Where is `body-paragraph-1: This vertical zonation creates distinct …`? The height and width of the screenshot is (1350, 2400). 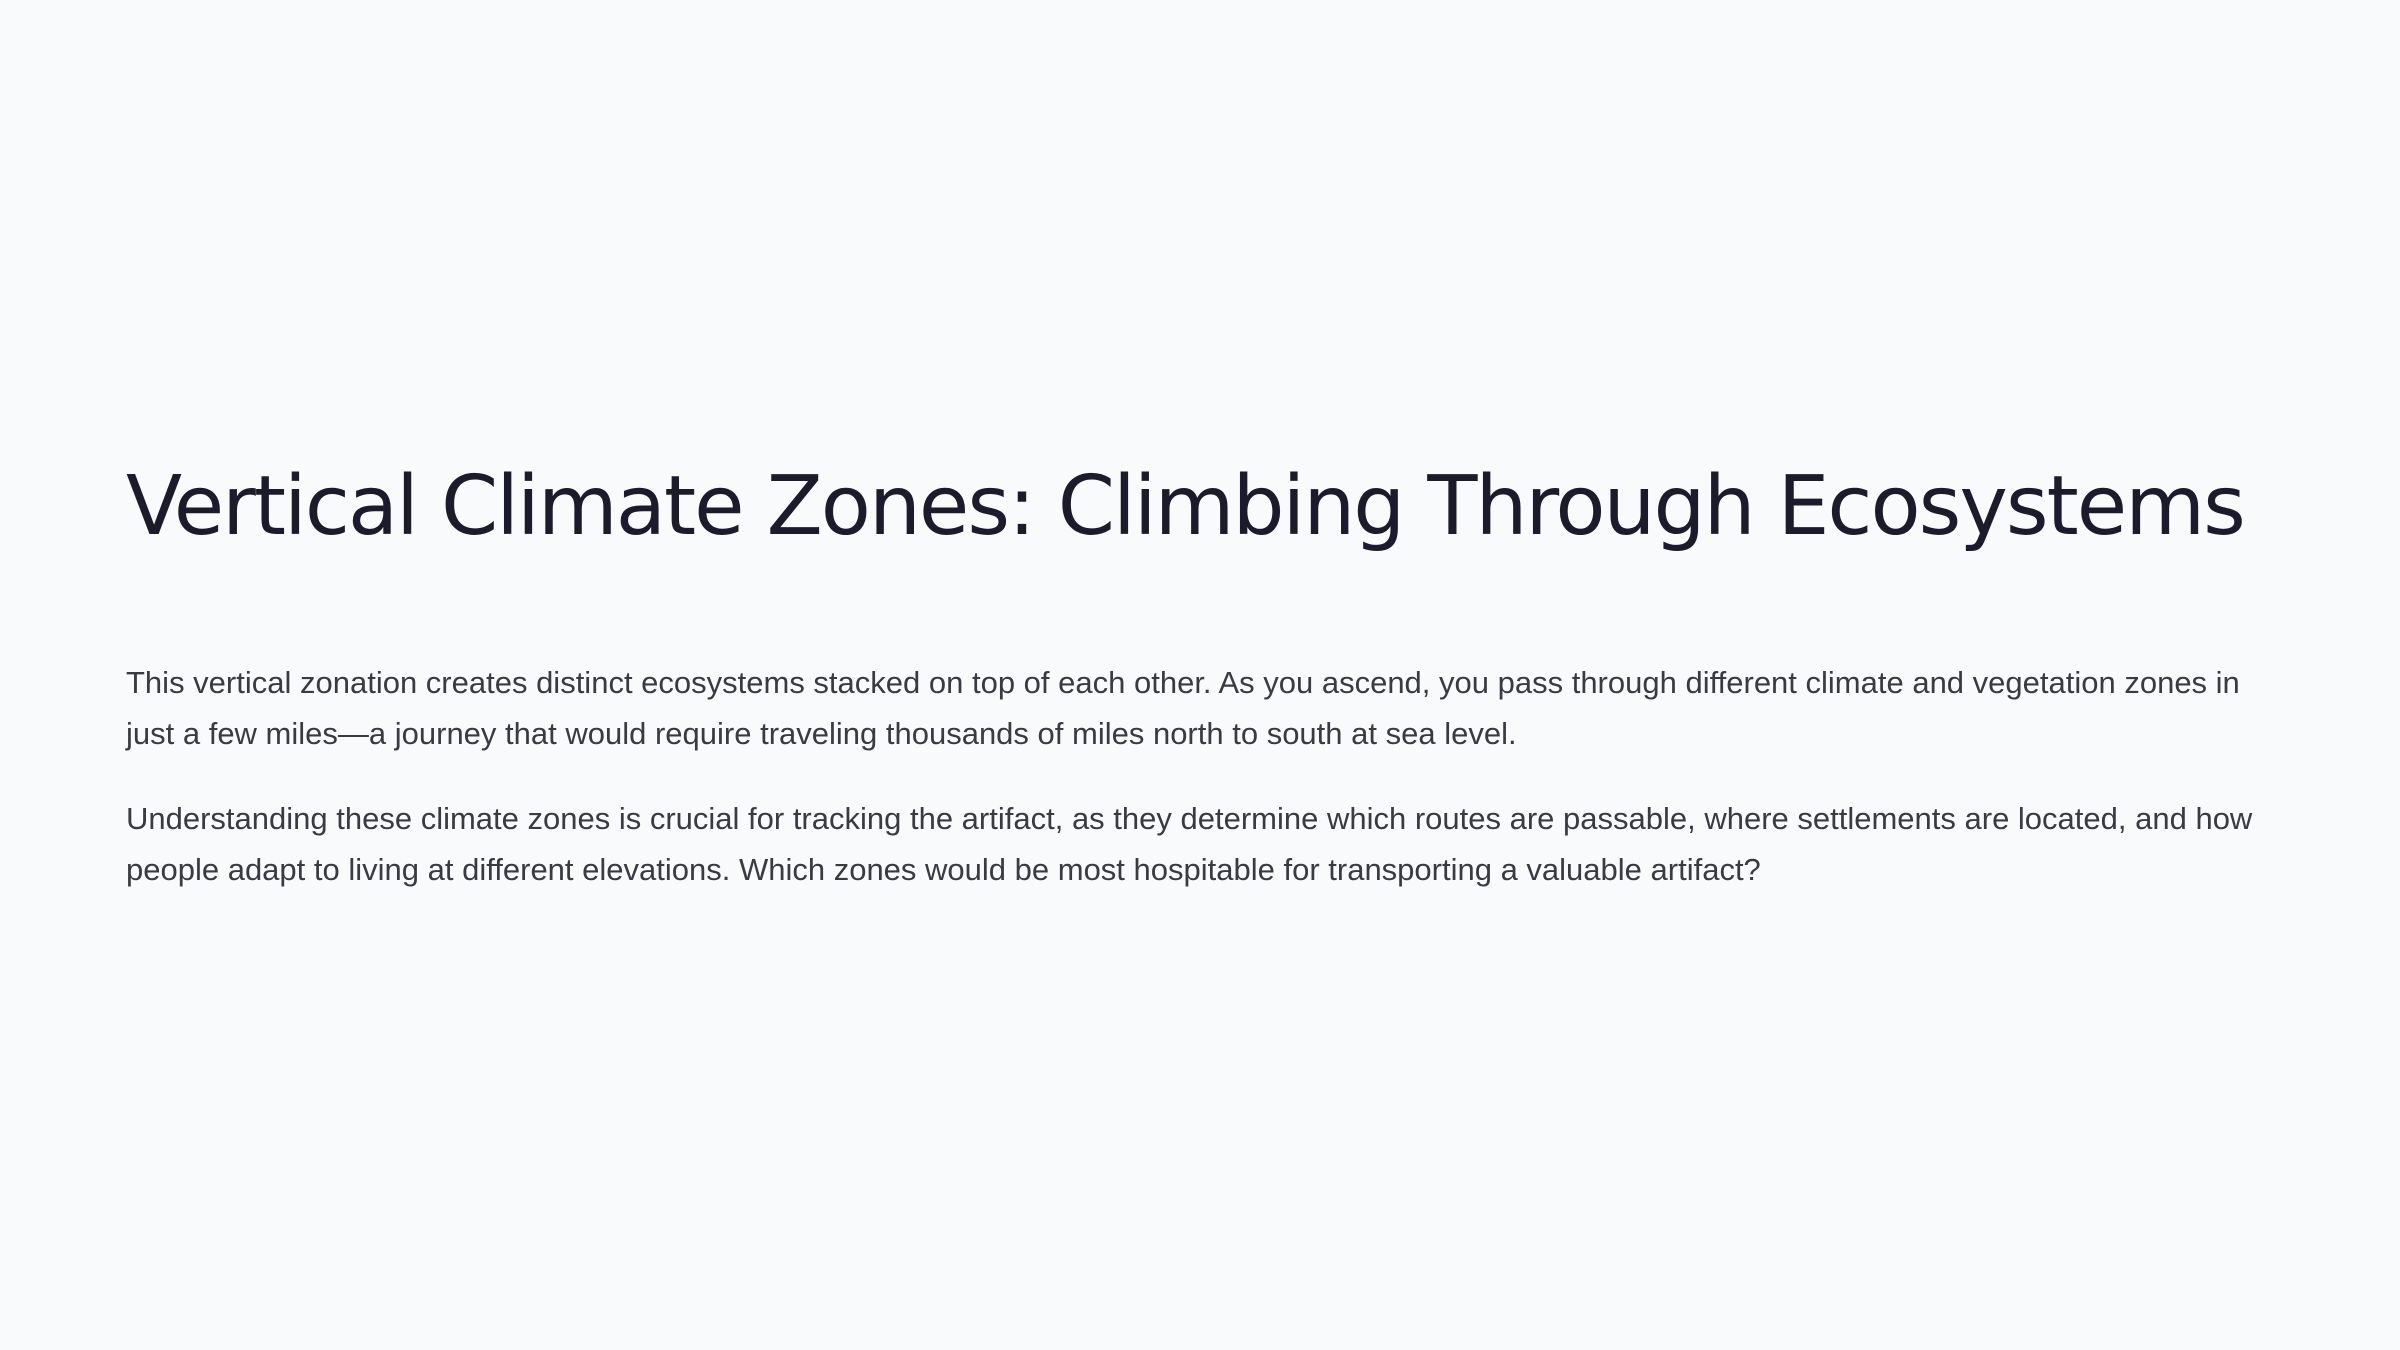
body-paragraph-1: This vertical zonation creates distinct … is located at coordinates (1183, 708).